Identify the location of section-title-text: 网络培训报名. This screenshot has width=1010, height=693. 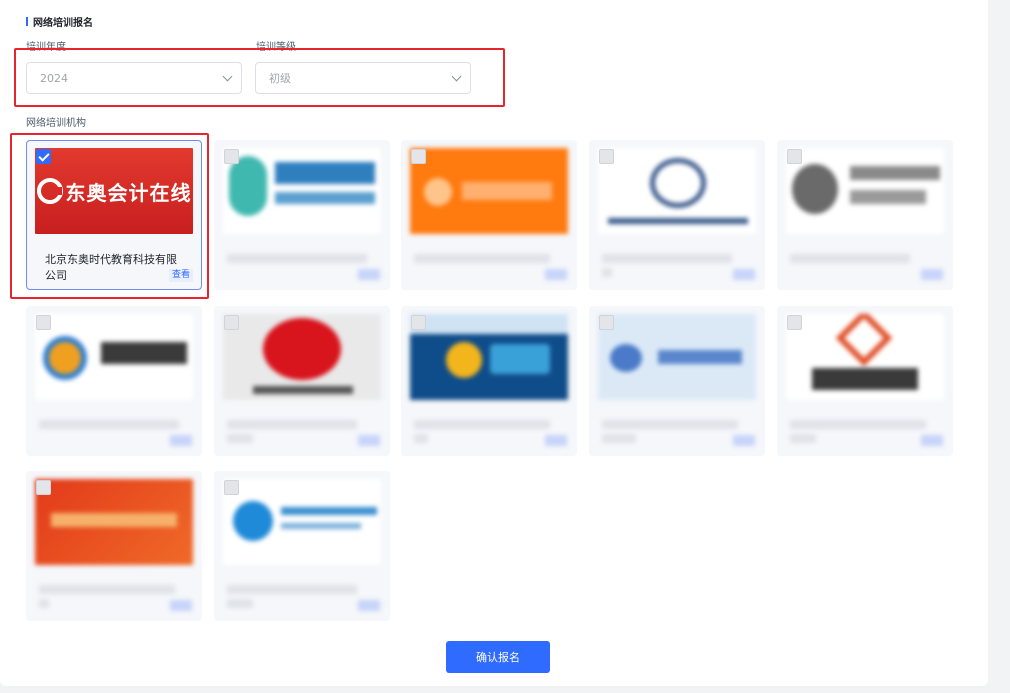
(63, 23).